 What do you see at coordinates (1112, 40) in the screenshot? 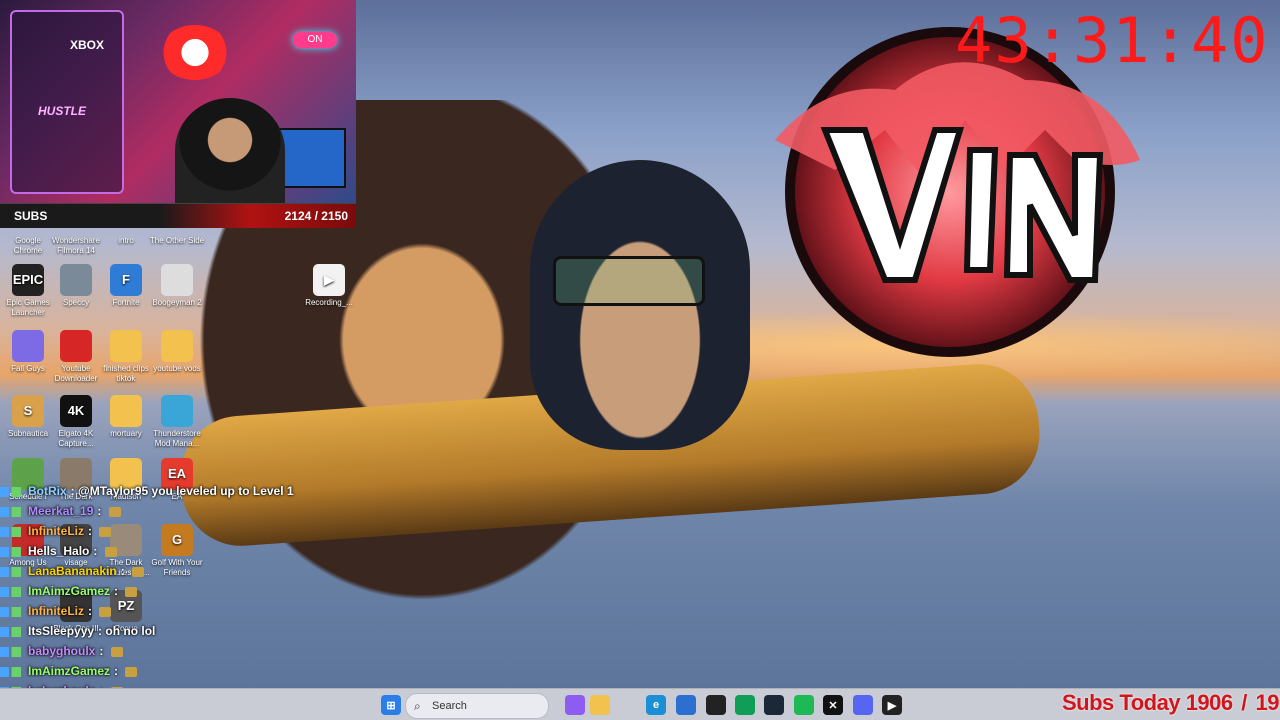
I see `stream-timer: 43:31:40` at bounding box center [1112, 40].